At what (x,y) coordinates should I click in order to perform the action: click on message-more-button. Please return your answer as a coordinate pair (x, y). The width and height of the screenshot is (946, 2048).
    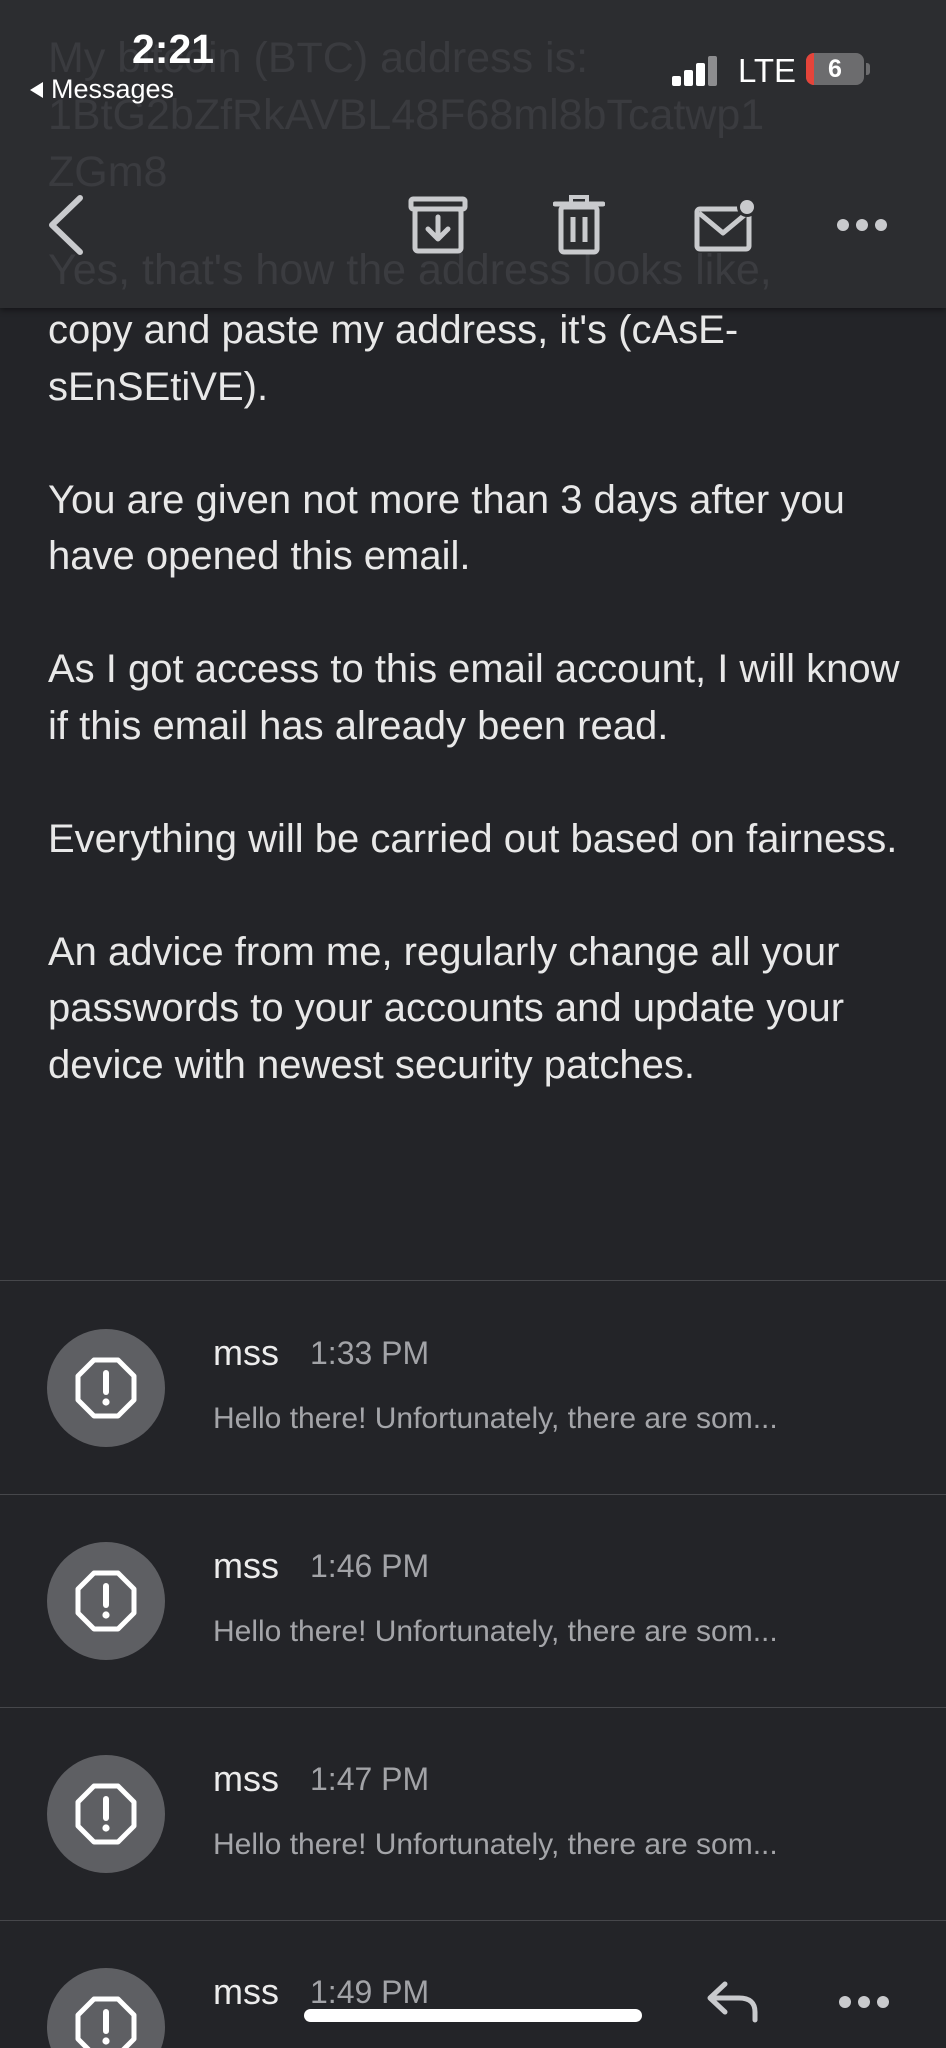
    Looking at the image, I should click on (864, 2002).